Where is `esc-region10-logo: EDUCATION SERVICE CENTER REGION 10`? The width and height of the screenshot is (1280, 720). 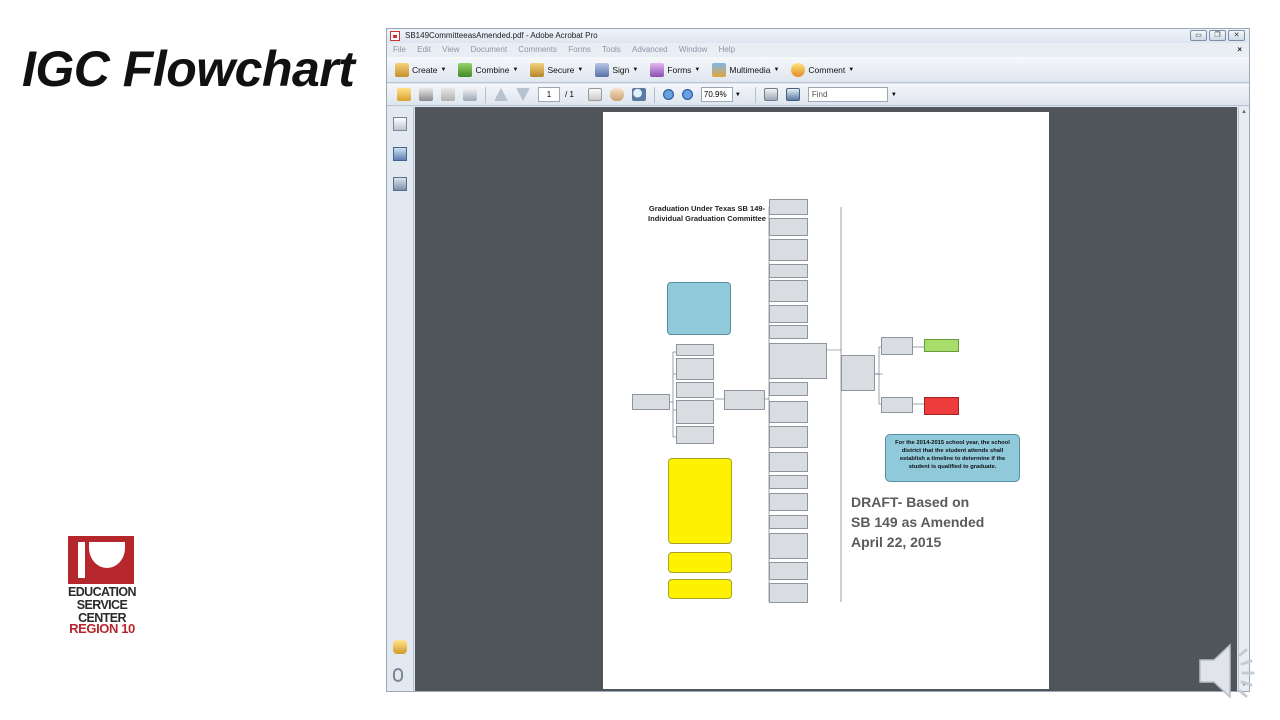
esc-region10-logo: EDUCATION SERVICE CENTER REGION 10 is located at coordinates (102, 586).